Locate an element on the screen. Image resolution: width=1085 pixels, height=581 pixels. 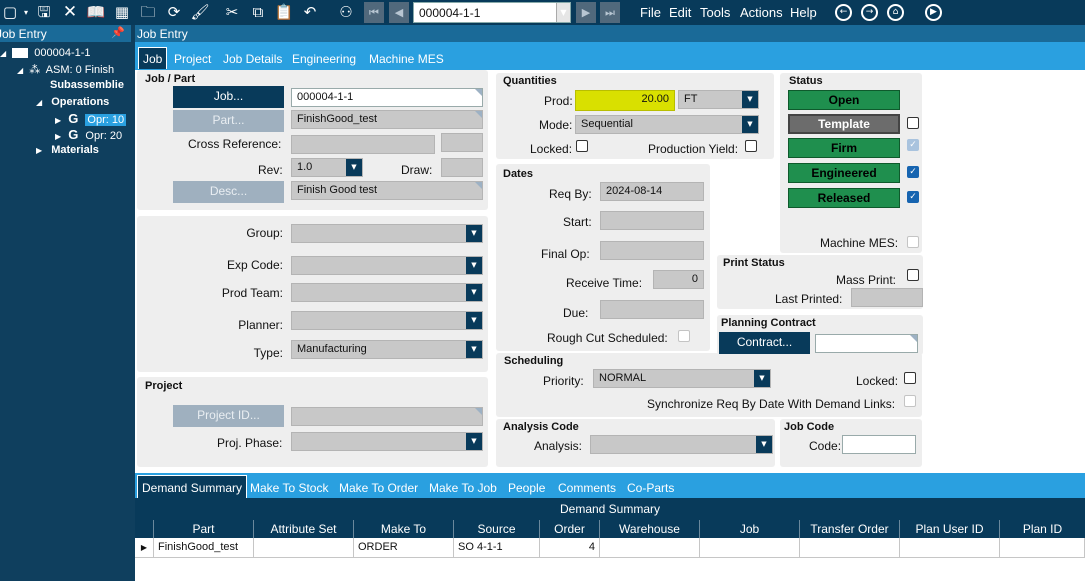
tab-demand-summary: Demand Summary is located at coordinates (192, 486).